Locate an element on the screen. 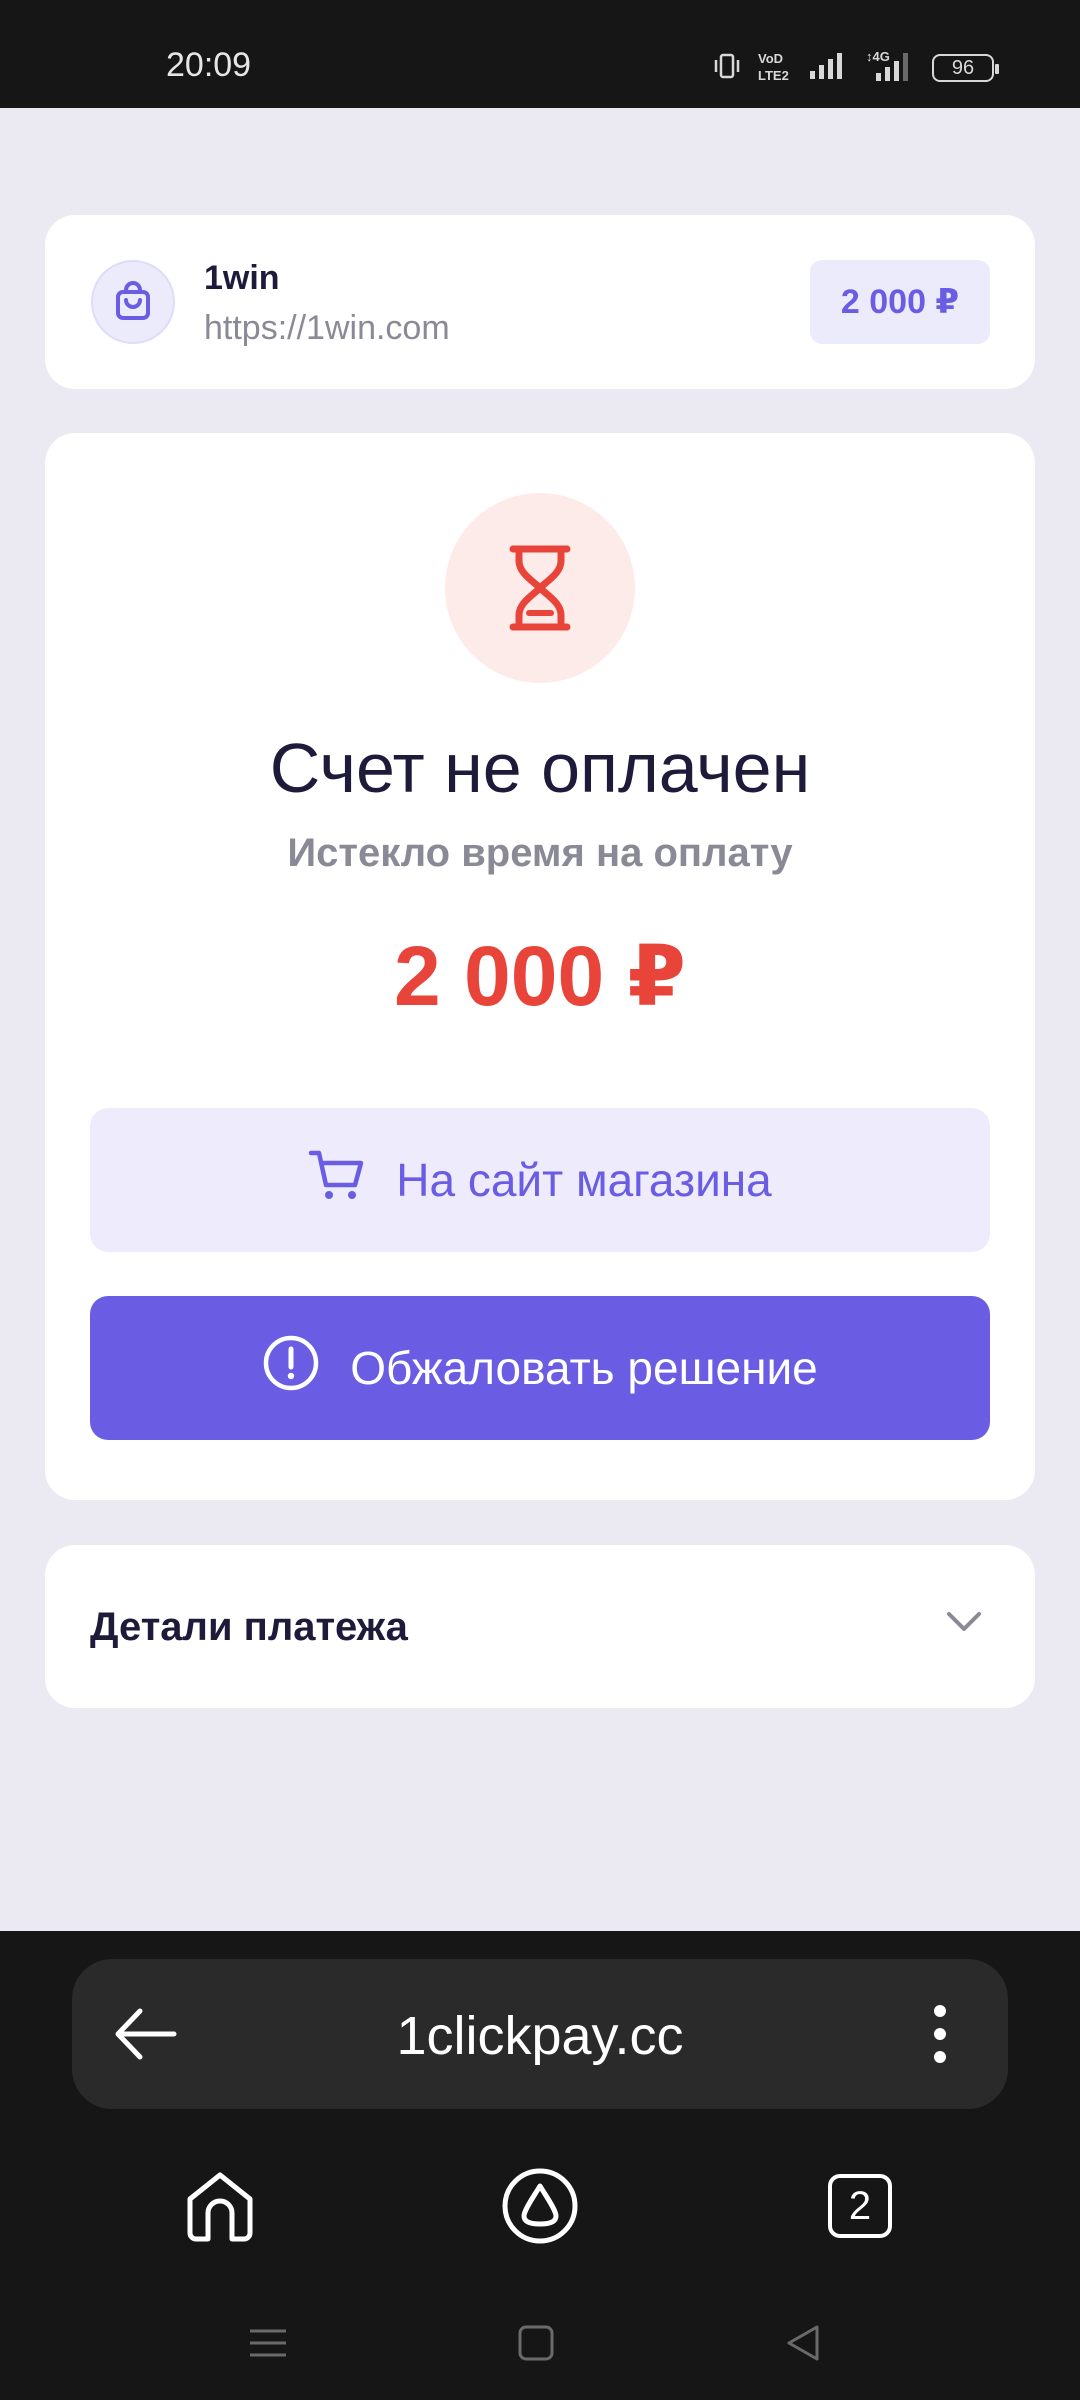 This screenshot has width=1080, height=2400. vibrate-icon is located at coordinates (727, 68).